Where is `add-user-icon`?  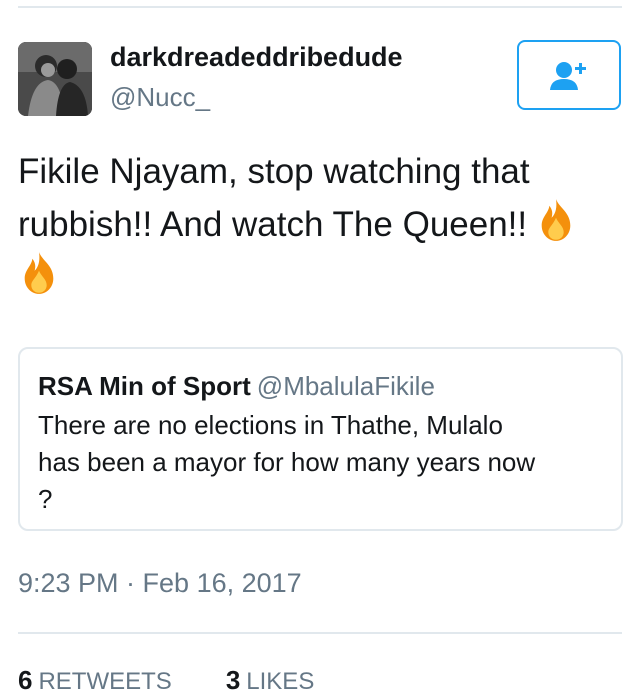
add-user-icon is located at coordinates (568, 76).